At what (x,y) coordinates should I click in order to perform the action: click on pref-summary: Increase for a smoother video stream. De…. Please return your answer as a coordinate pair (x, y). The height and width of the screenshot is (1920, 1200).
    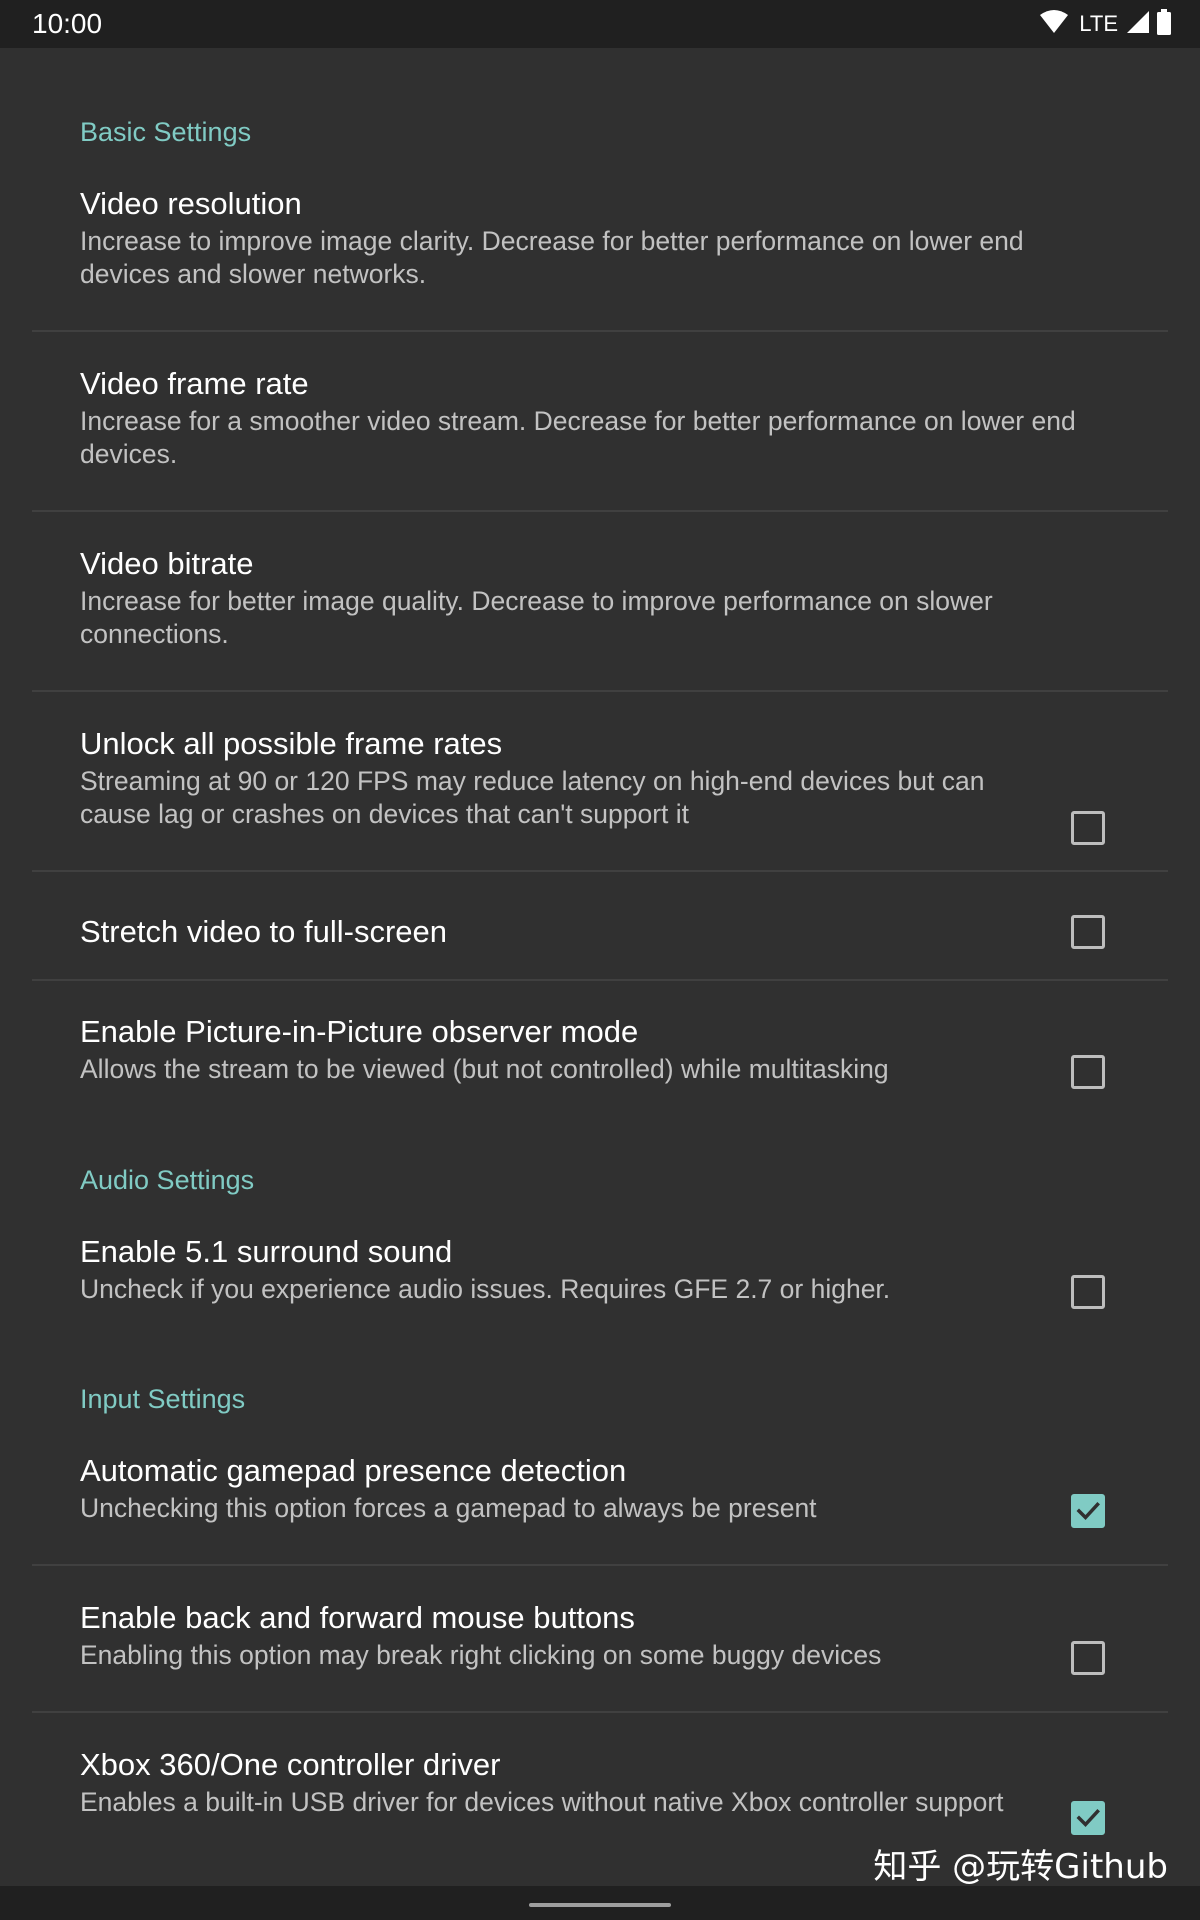
    Looking at the image, I should click on (578, 437).